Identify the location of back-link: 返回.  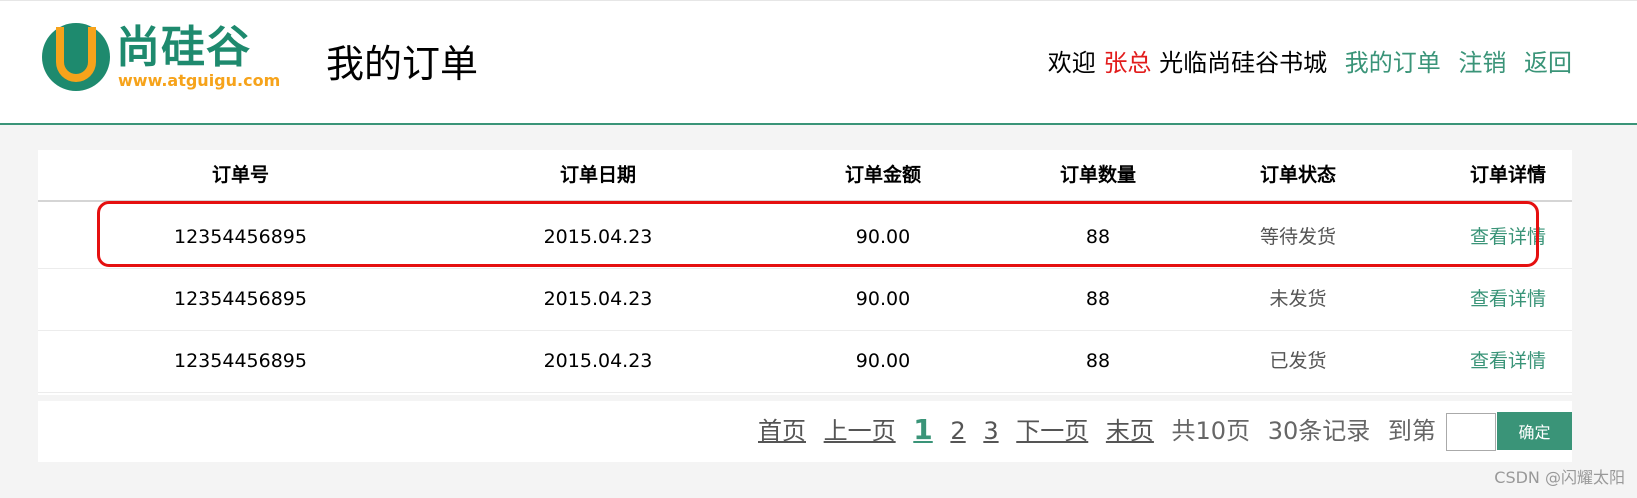
(1548, 63).